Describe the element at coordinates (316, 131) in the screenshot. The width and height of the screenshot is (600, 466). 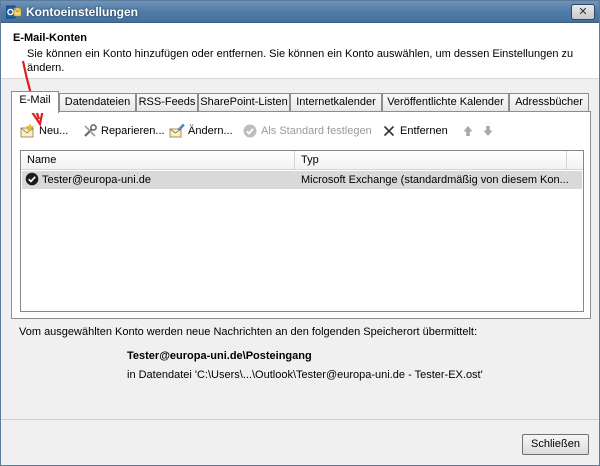
I see `set-default-label: Als Standard festlegen` at that location.